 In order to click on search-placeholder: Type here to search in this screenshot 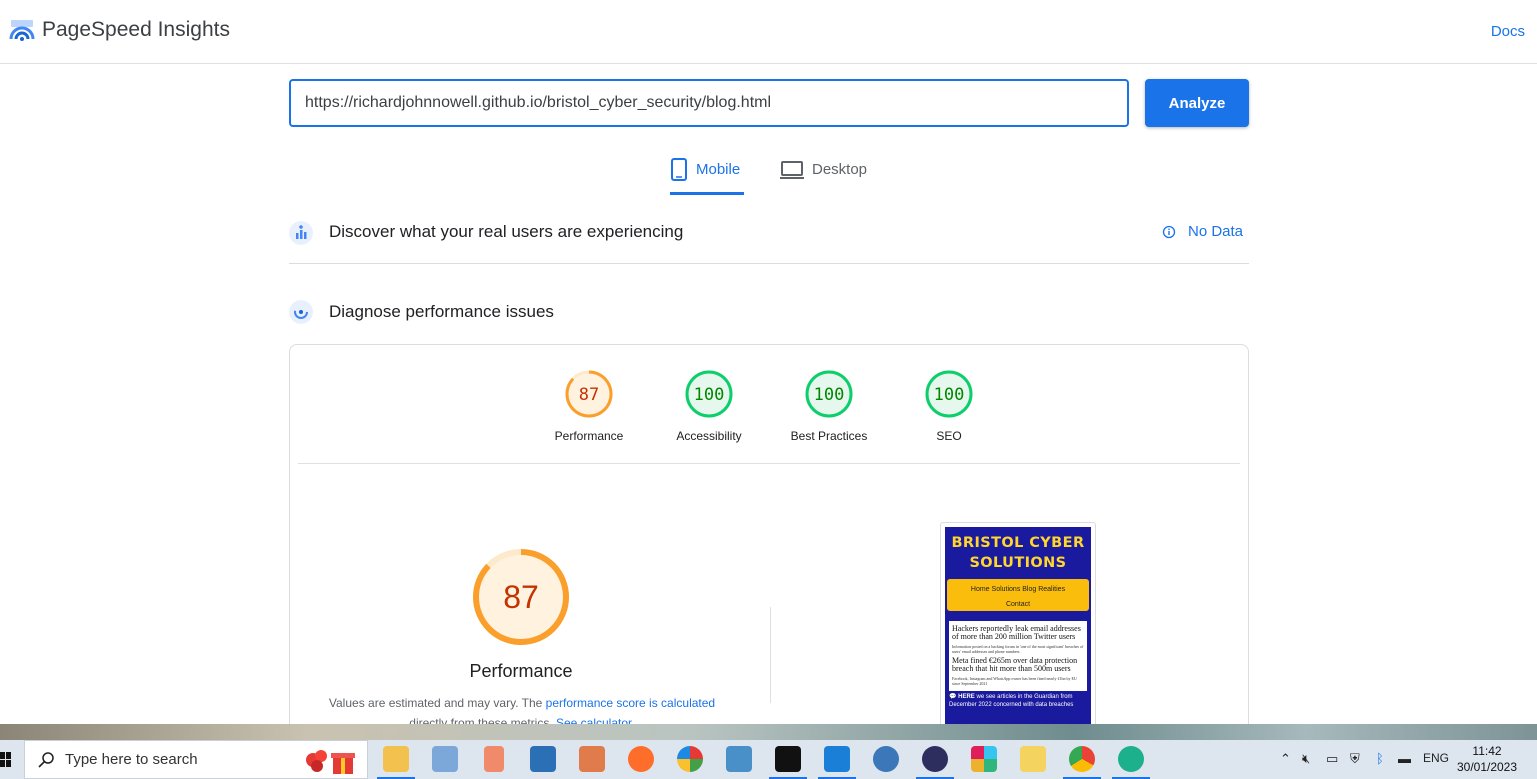, I will do `click(131, 759)`.